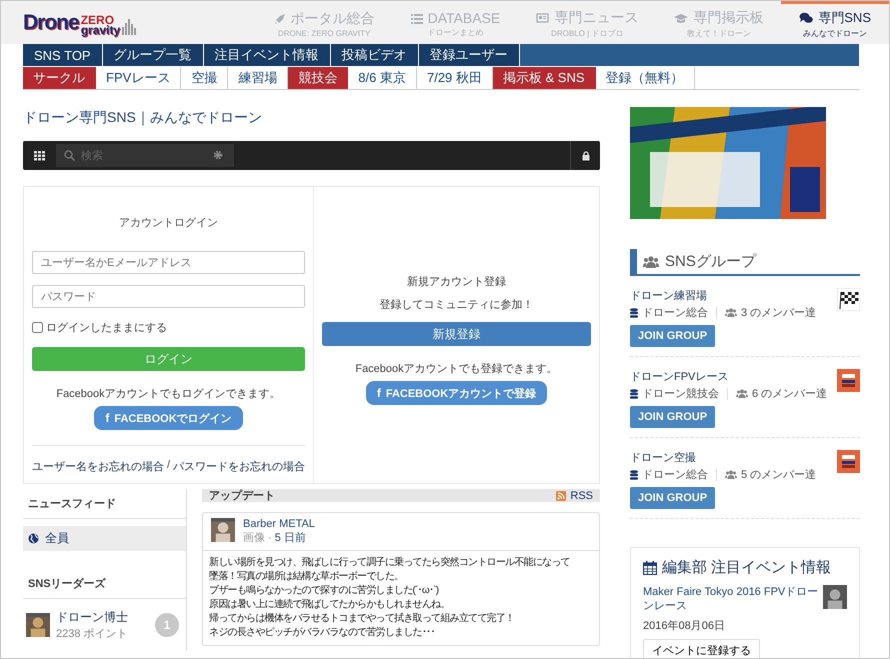  I want to click on category-link: ドローン競技会, so click(680, 393).